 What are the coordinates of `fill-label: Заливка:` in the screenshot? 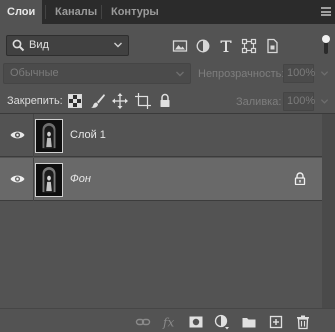 It's located at (259, 102).